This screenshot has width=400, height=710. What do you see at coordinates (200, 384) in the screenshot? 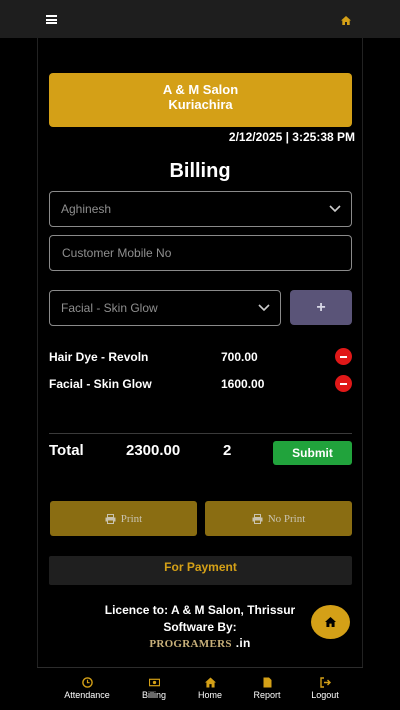
I see `list-item: Facial - Skin Glow 1600.00` at bounding box center [200, 384].